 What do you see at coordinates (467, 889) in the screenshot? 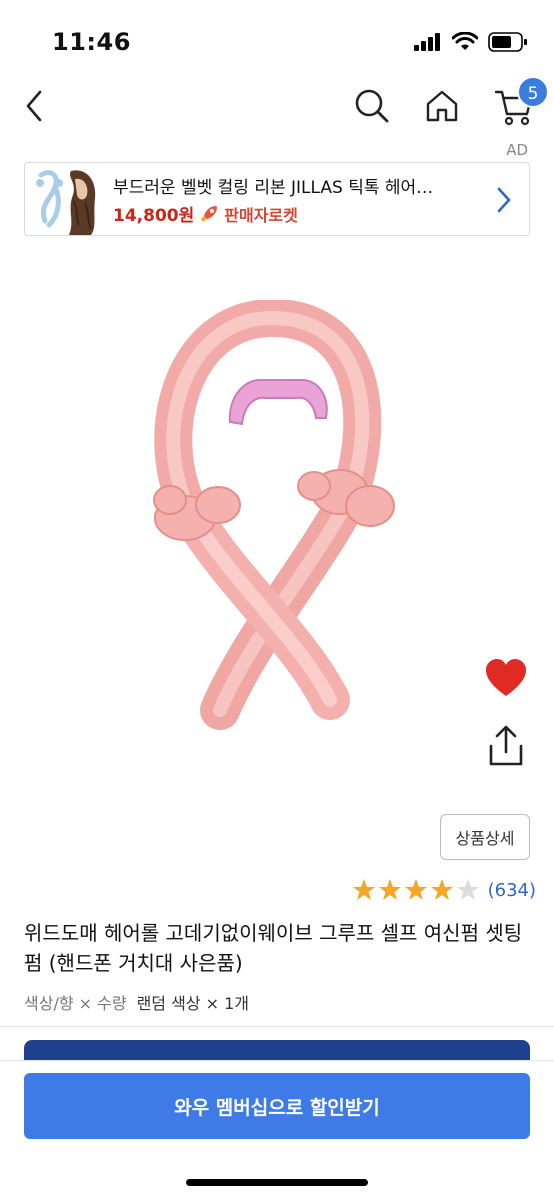
I see `star-empty-icon` at bounding box center [467, 889].